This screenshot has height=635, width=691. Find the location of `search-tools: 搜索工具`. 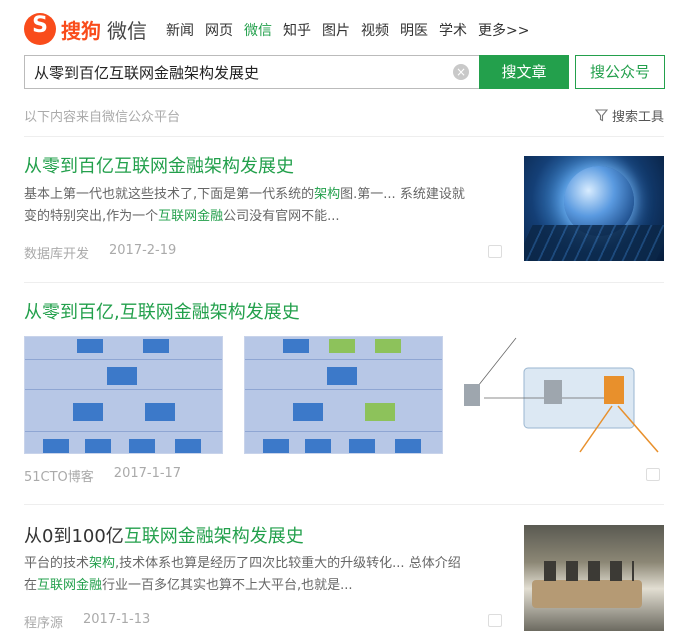

search-tools: 搜索工具 is located at coordinates (629, 115).